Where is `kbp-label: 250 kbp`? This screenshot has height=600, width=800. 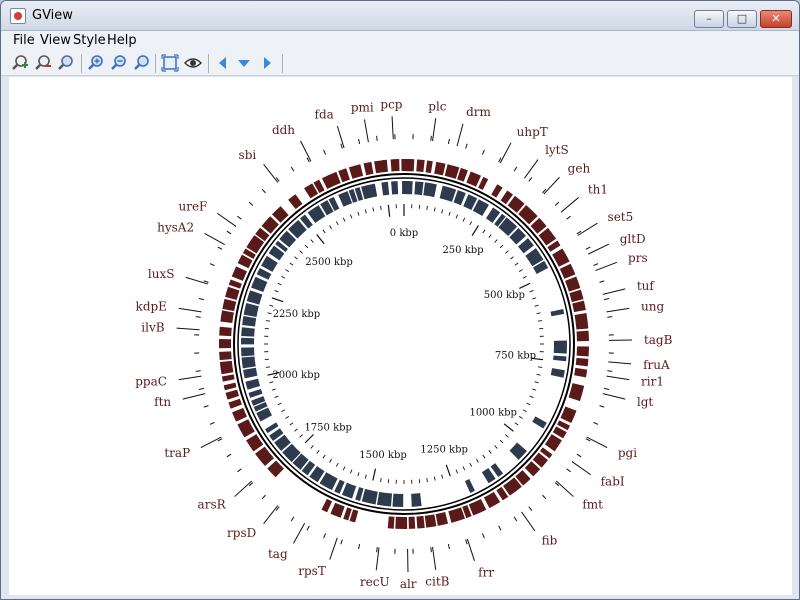
kbp-label: 250 kbp is located at coordinates (462, 250).